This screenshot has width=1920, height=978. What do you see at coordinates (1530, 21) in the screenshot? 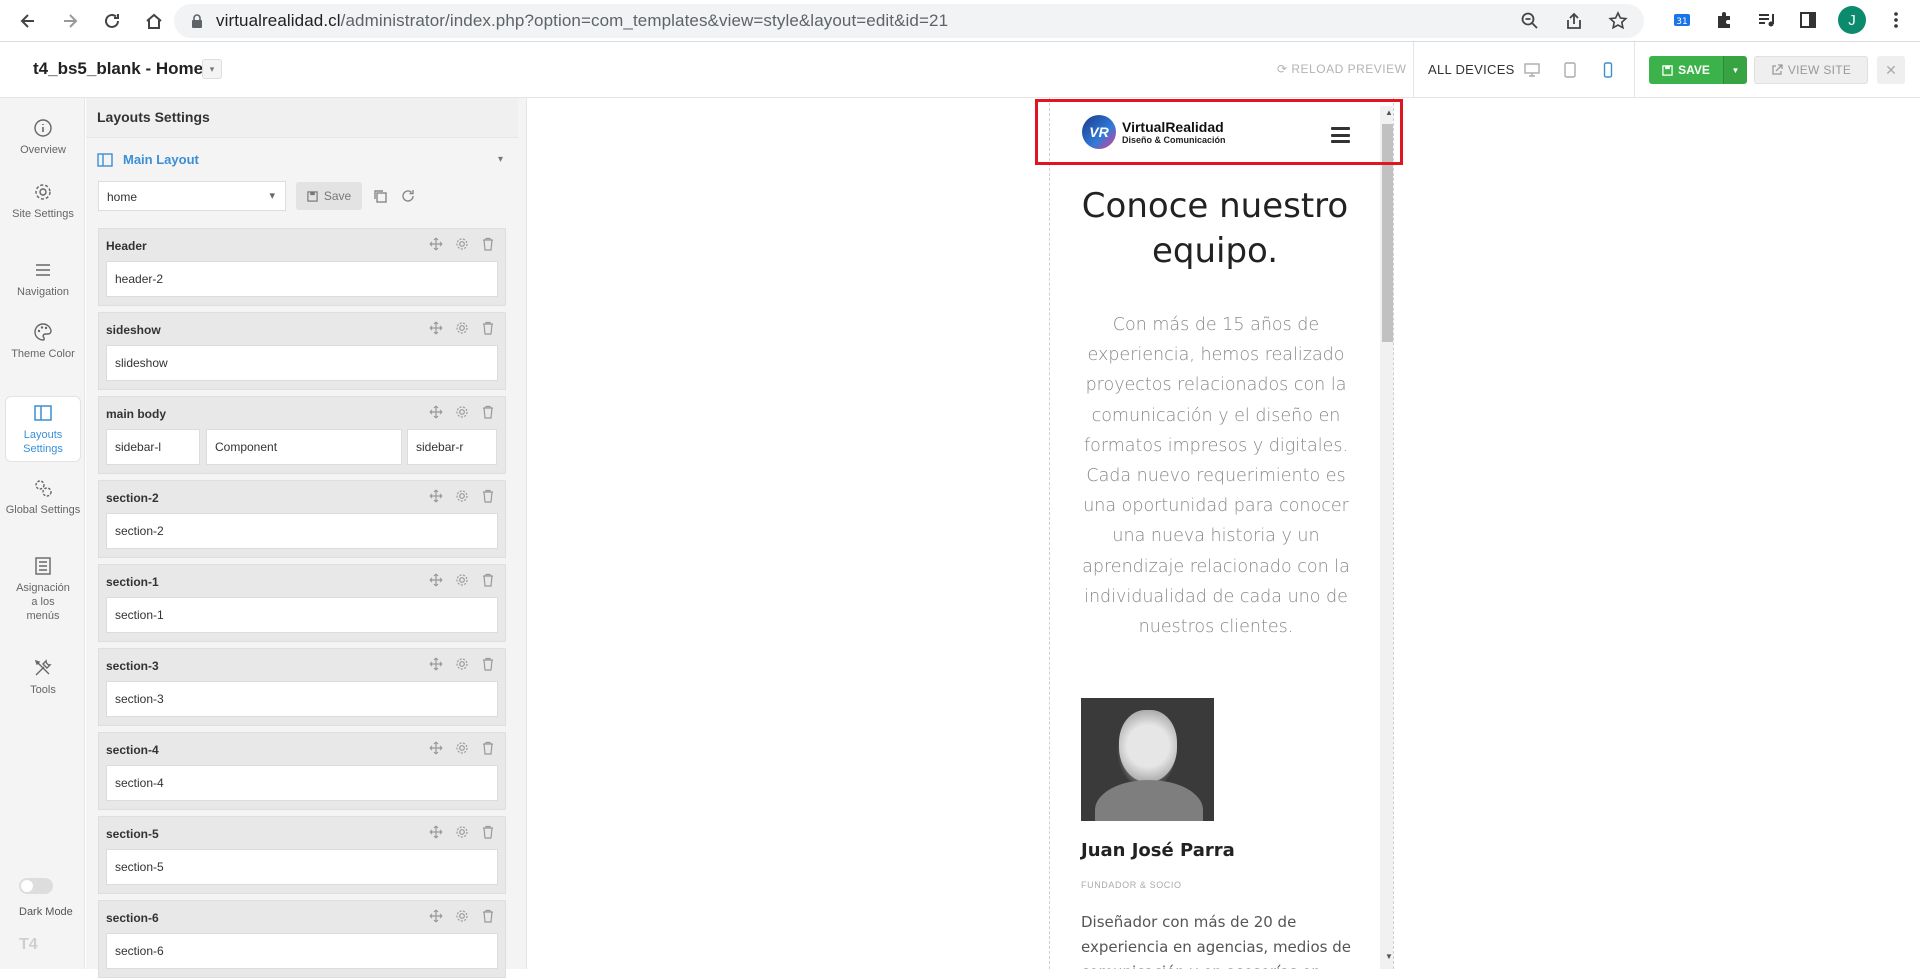
I see `zoom-icon` at bounding box center [1530, 21].